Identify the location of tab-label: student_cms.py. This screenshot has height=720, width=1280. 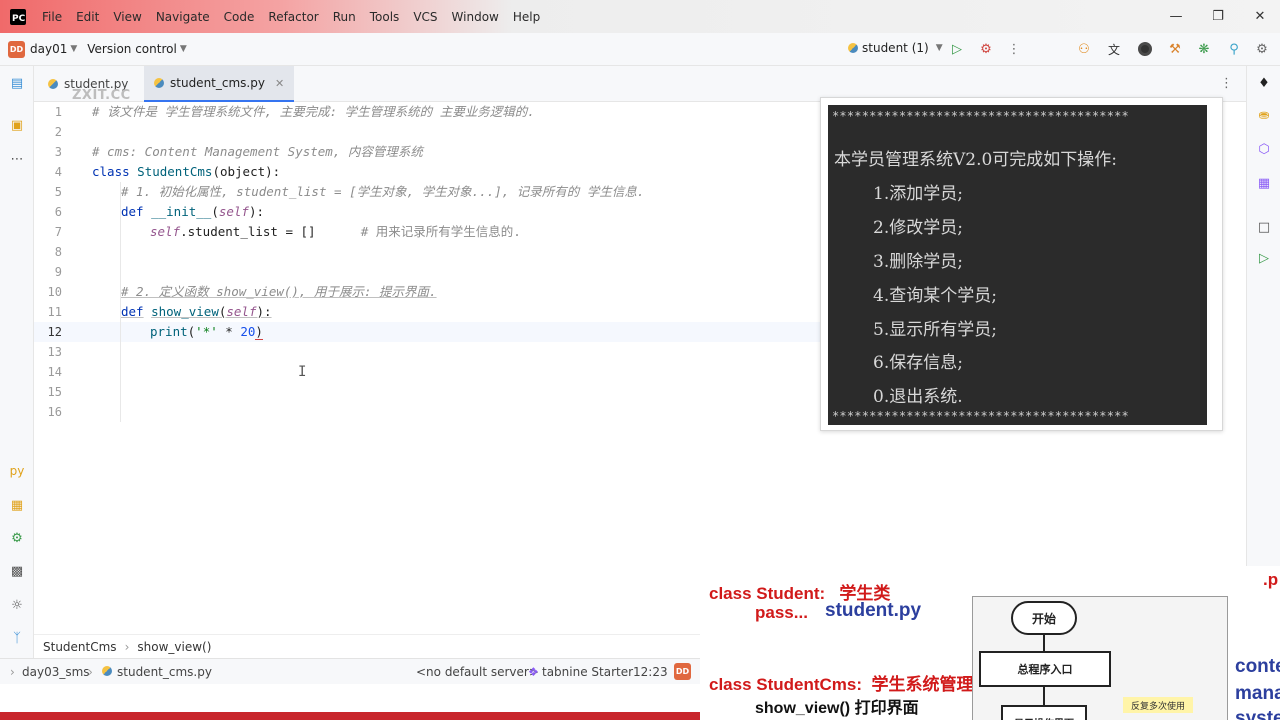
(217, 83).